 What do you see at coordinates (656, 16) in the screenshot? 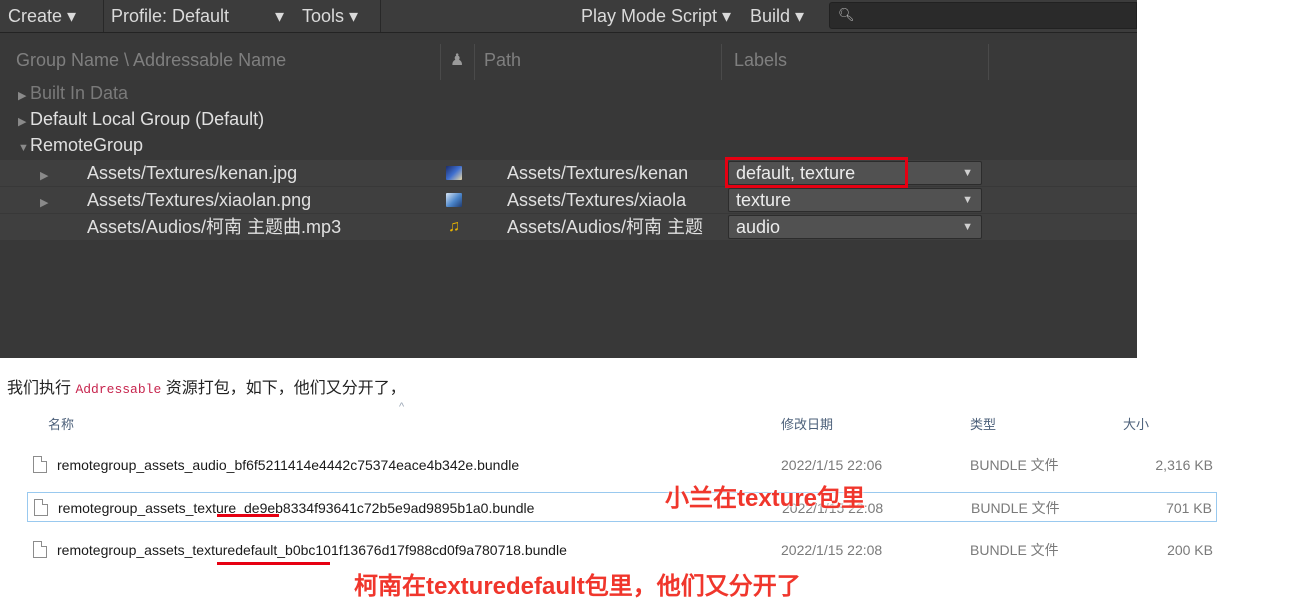
I see `play-mode-script-dropdown: Play Mode Script ▾` at bounding box center [656, 16].